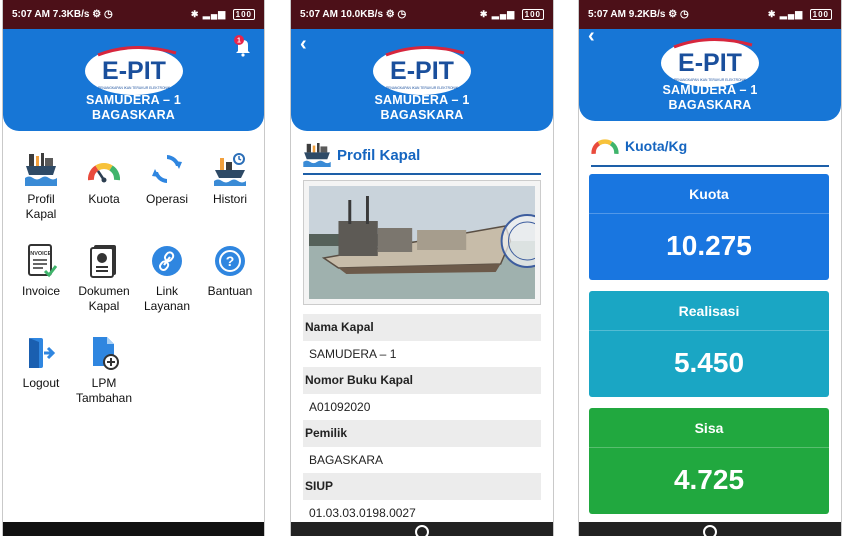 This screenshot has height=536, width=862. Describe the element at coordinates (239, 41) in the screenshot. I see `notification-count: 1` at that location.